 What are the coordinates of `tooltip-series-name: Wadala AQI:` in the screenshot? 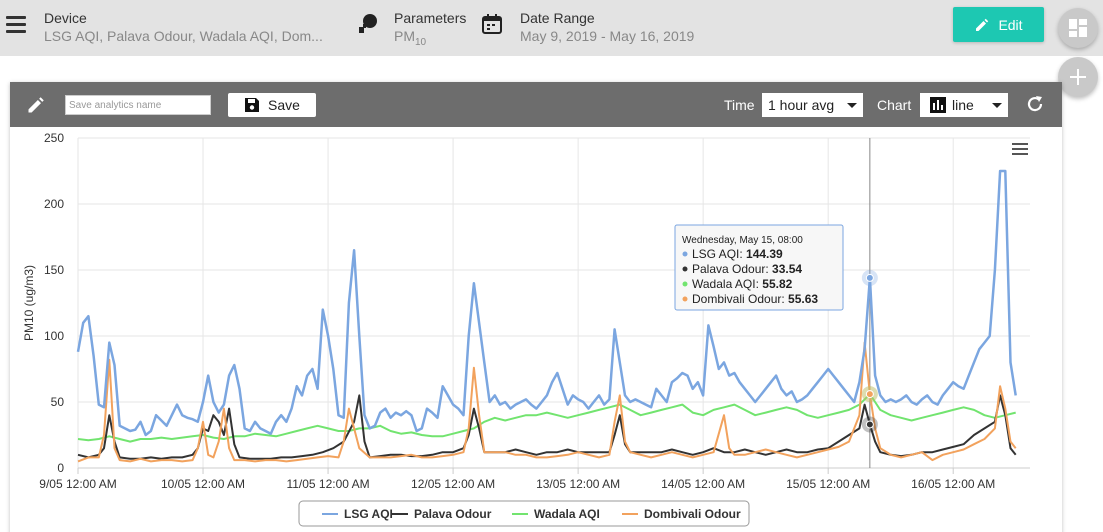 It's located at (727, 284).